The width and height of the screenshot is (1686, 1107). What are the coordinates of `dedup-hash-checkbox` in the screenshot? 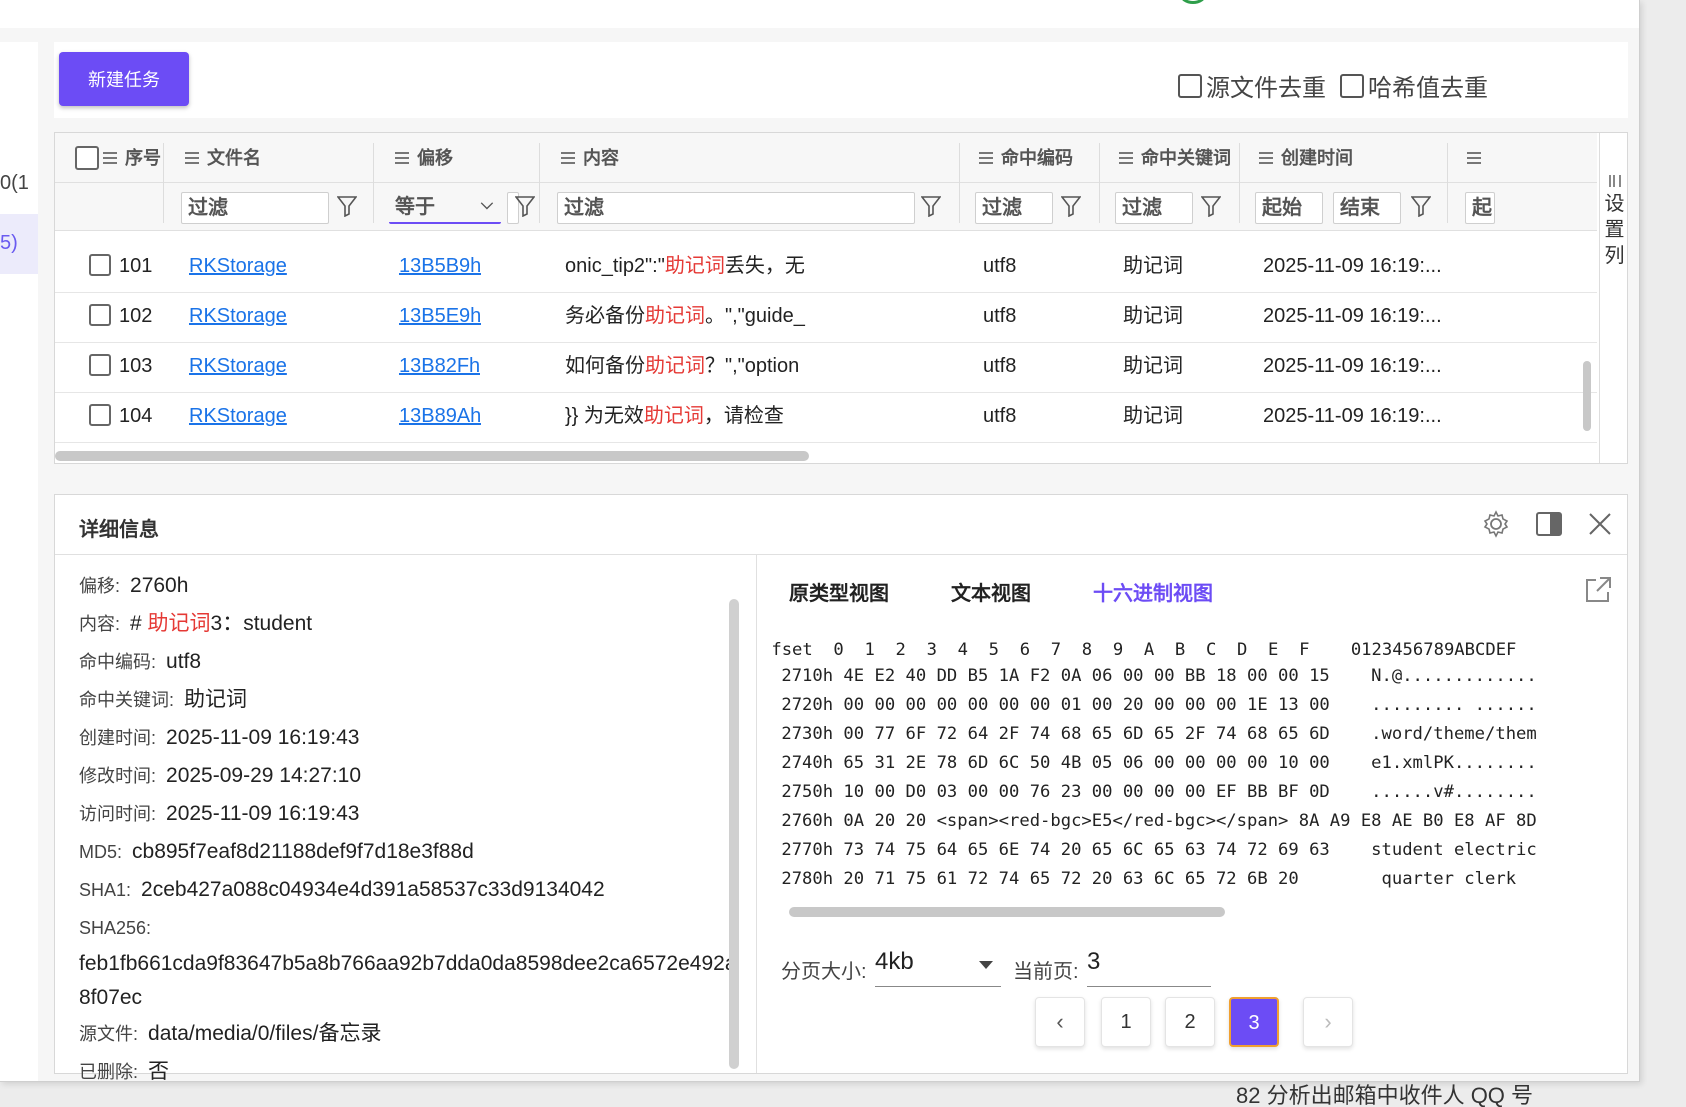 It's located at (1352, 85).